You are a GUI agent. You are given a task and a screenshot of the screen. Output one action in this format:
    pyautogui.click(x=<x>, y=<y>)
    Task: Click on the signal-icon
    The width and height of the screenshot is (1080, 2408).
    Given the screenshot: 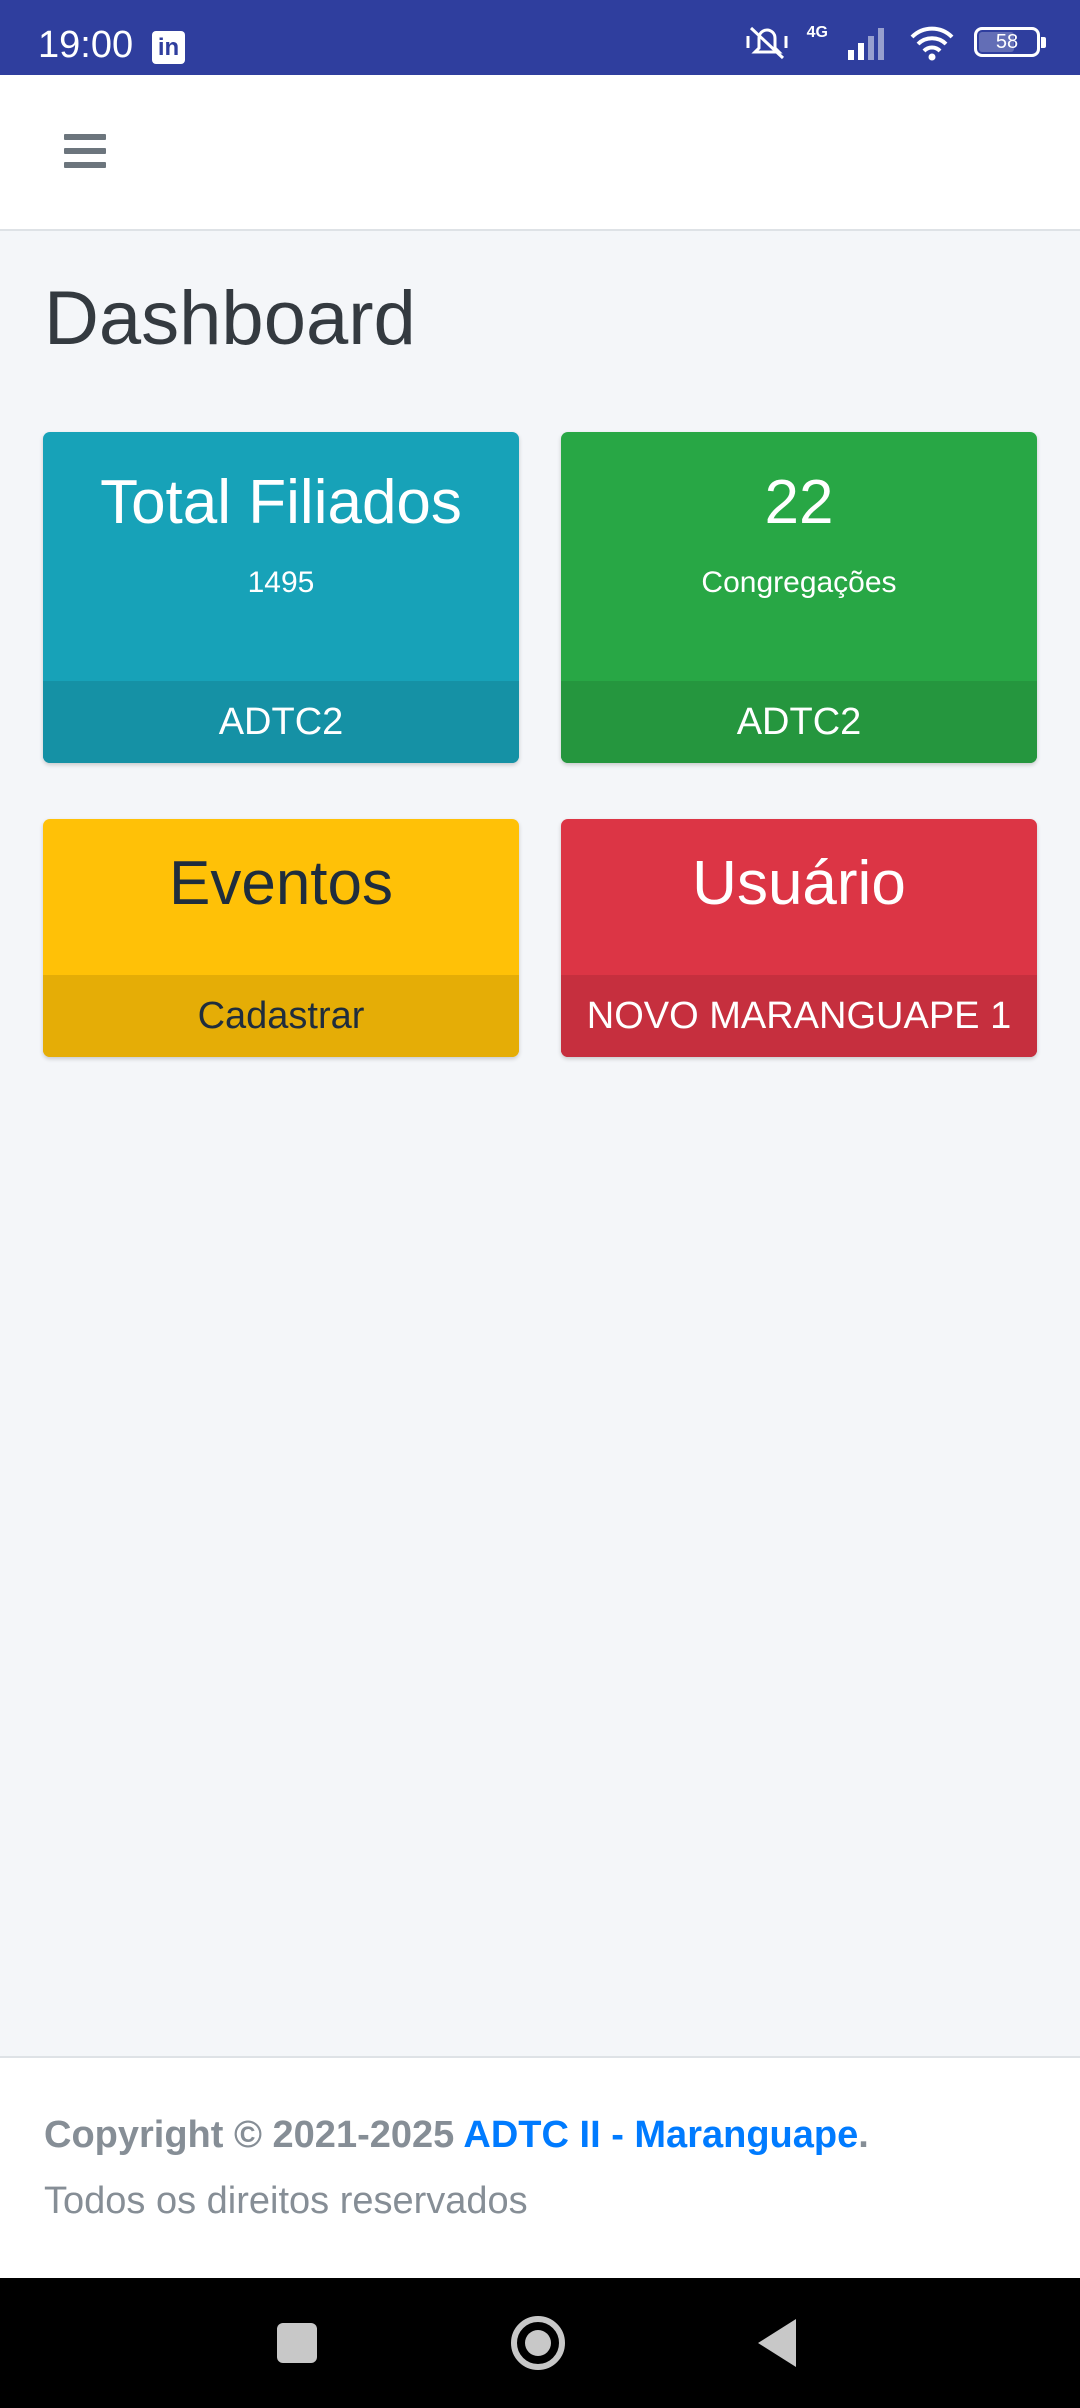 What is the action you would take?
    pyautogui.click(x=866, y=44)
    